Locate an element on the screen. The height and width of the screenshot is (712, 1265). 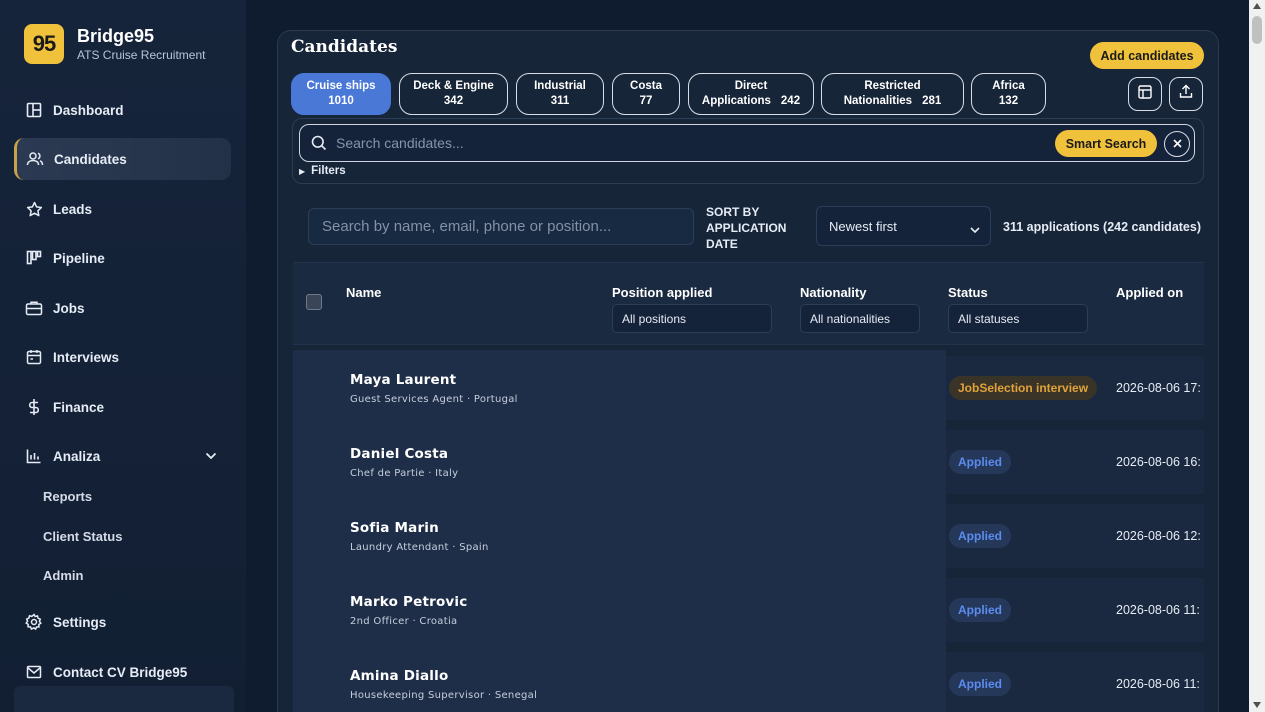
candidate-name: Marko Petrovic is located at coordinates (408, 602).